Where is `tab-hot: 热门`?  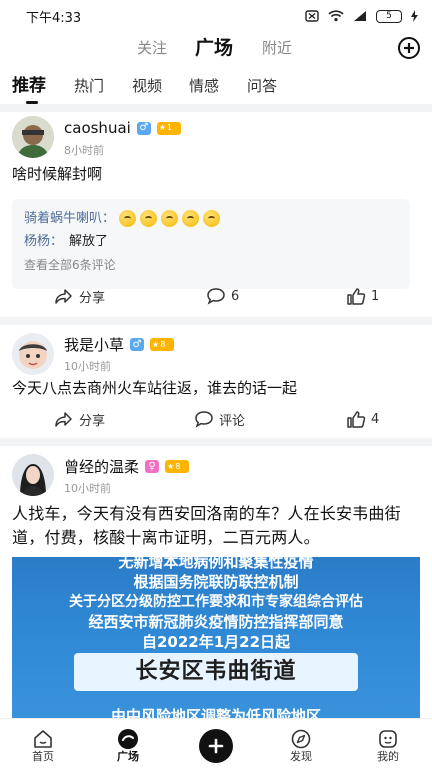 tab-hot: 热门 is located at coordinates (89, 86).